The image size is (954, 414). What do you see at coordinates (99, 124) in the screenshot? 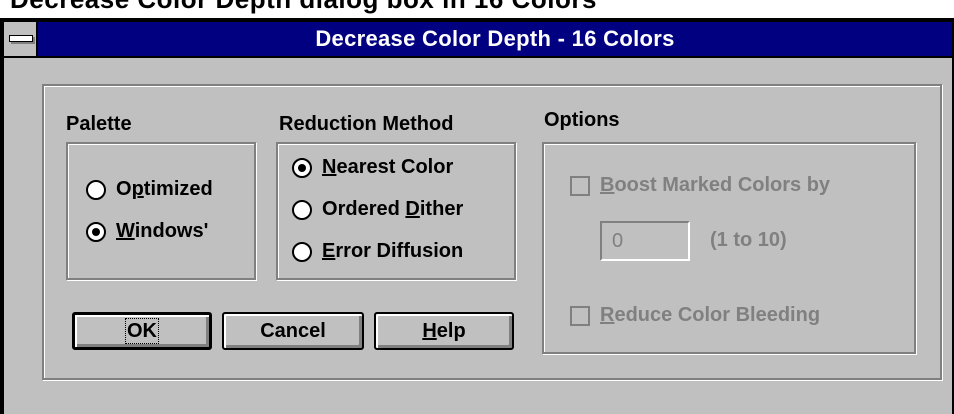
I see `palette-label: Palette` at bounding box center [99, 124].